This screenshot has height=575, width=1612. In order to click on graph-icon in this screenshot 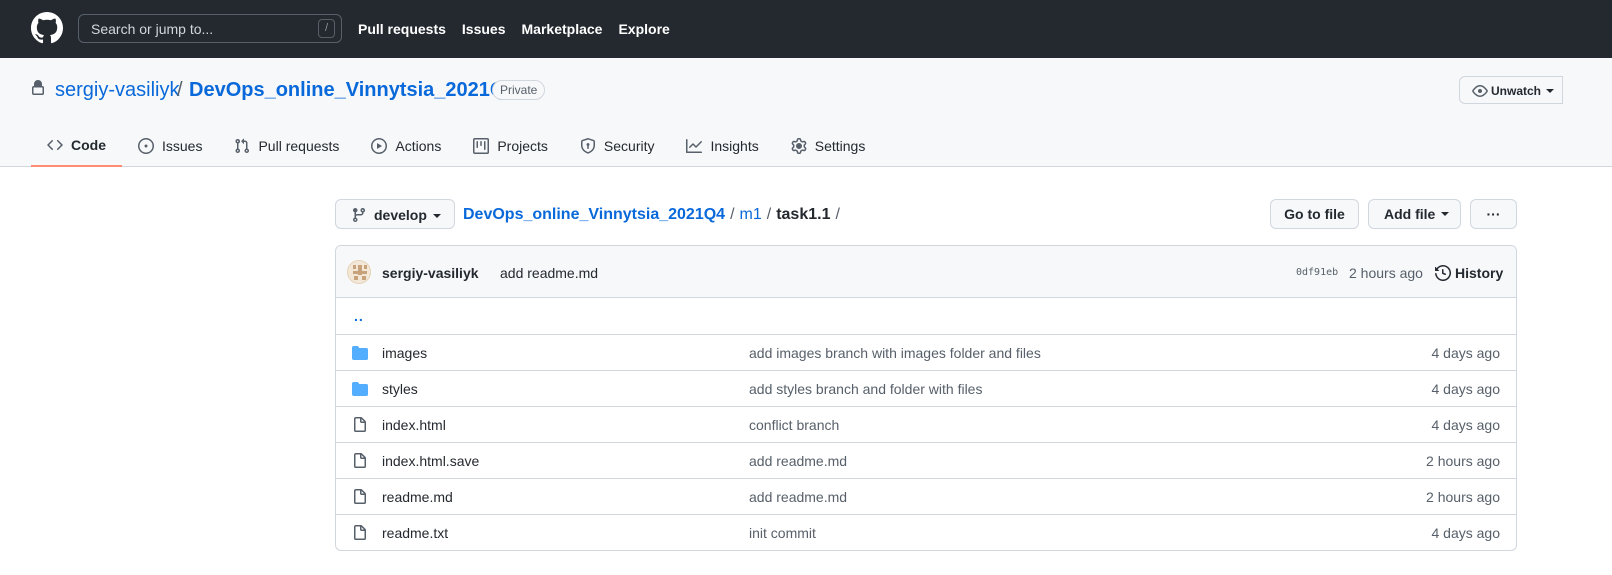, I will do `click(694, 145)`.